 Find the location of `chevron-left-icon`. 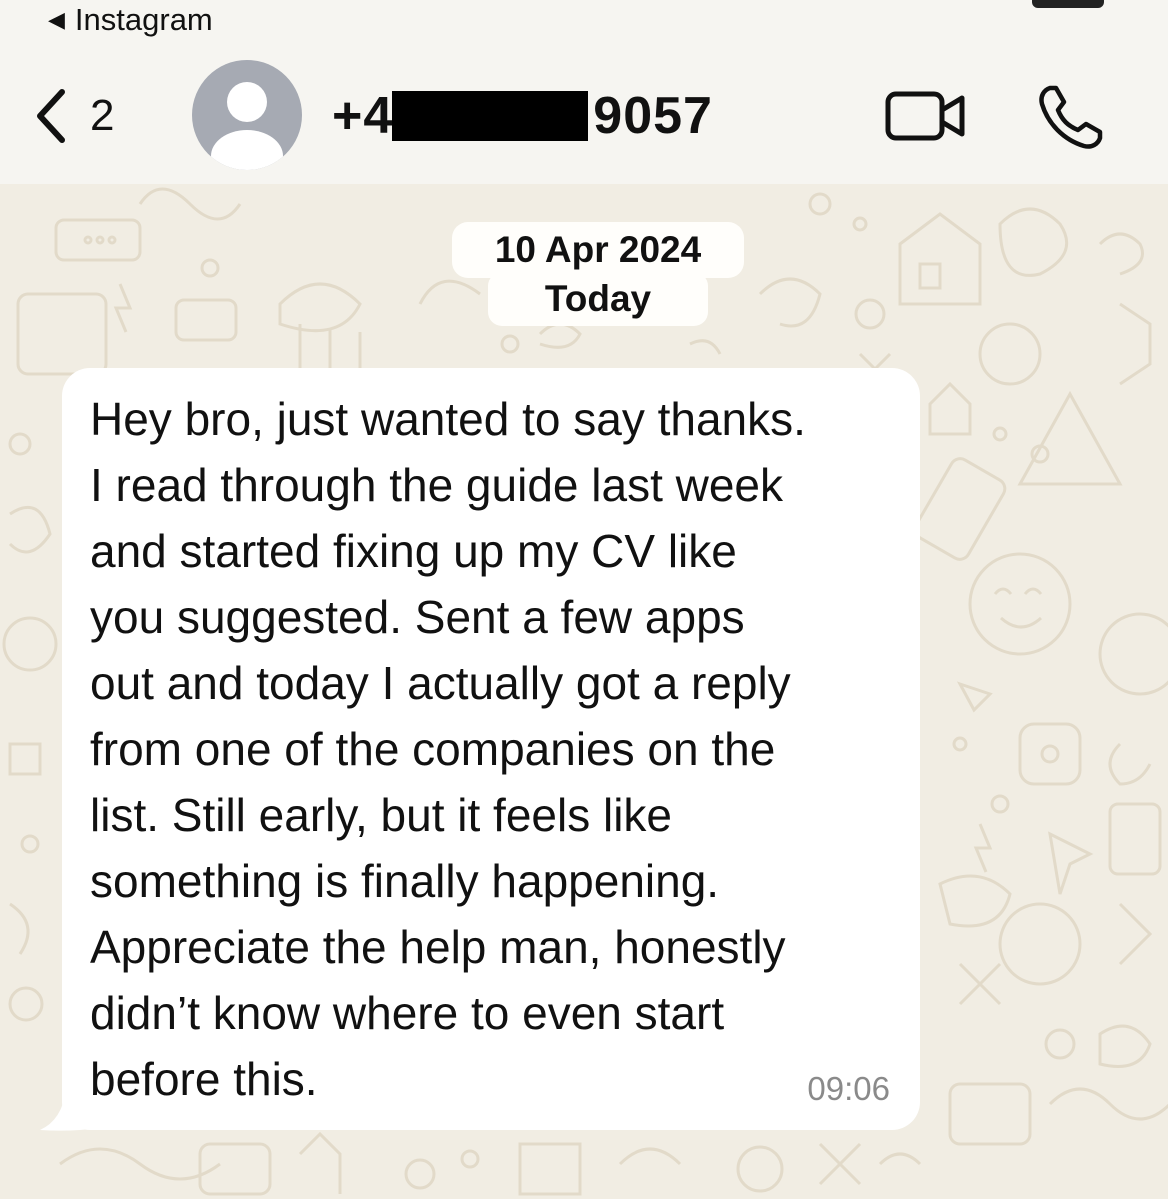

chevron-left-icon is located at coordinates (51, 116).